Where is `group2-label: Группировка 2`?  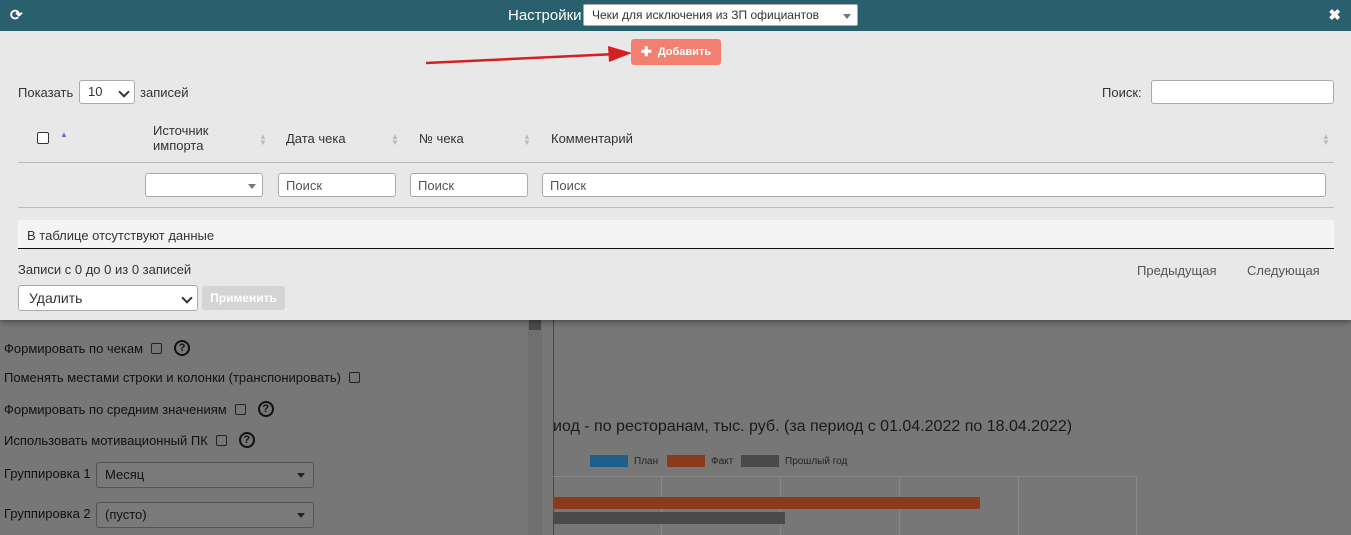
group2-label: Группировка 2 is located at coordinates (47, 513).